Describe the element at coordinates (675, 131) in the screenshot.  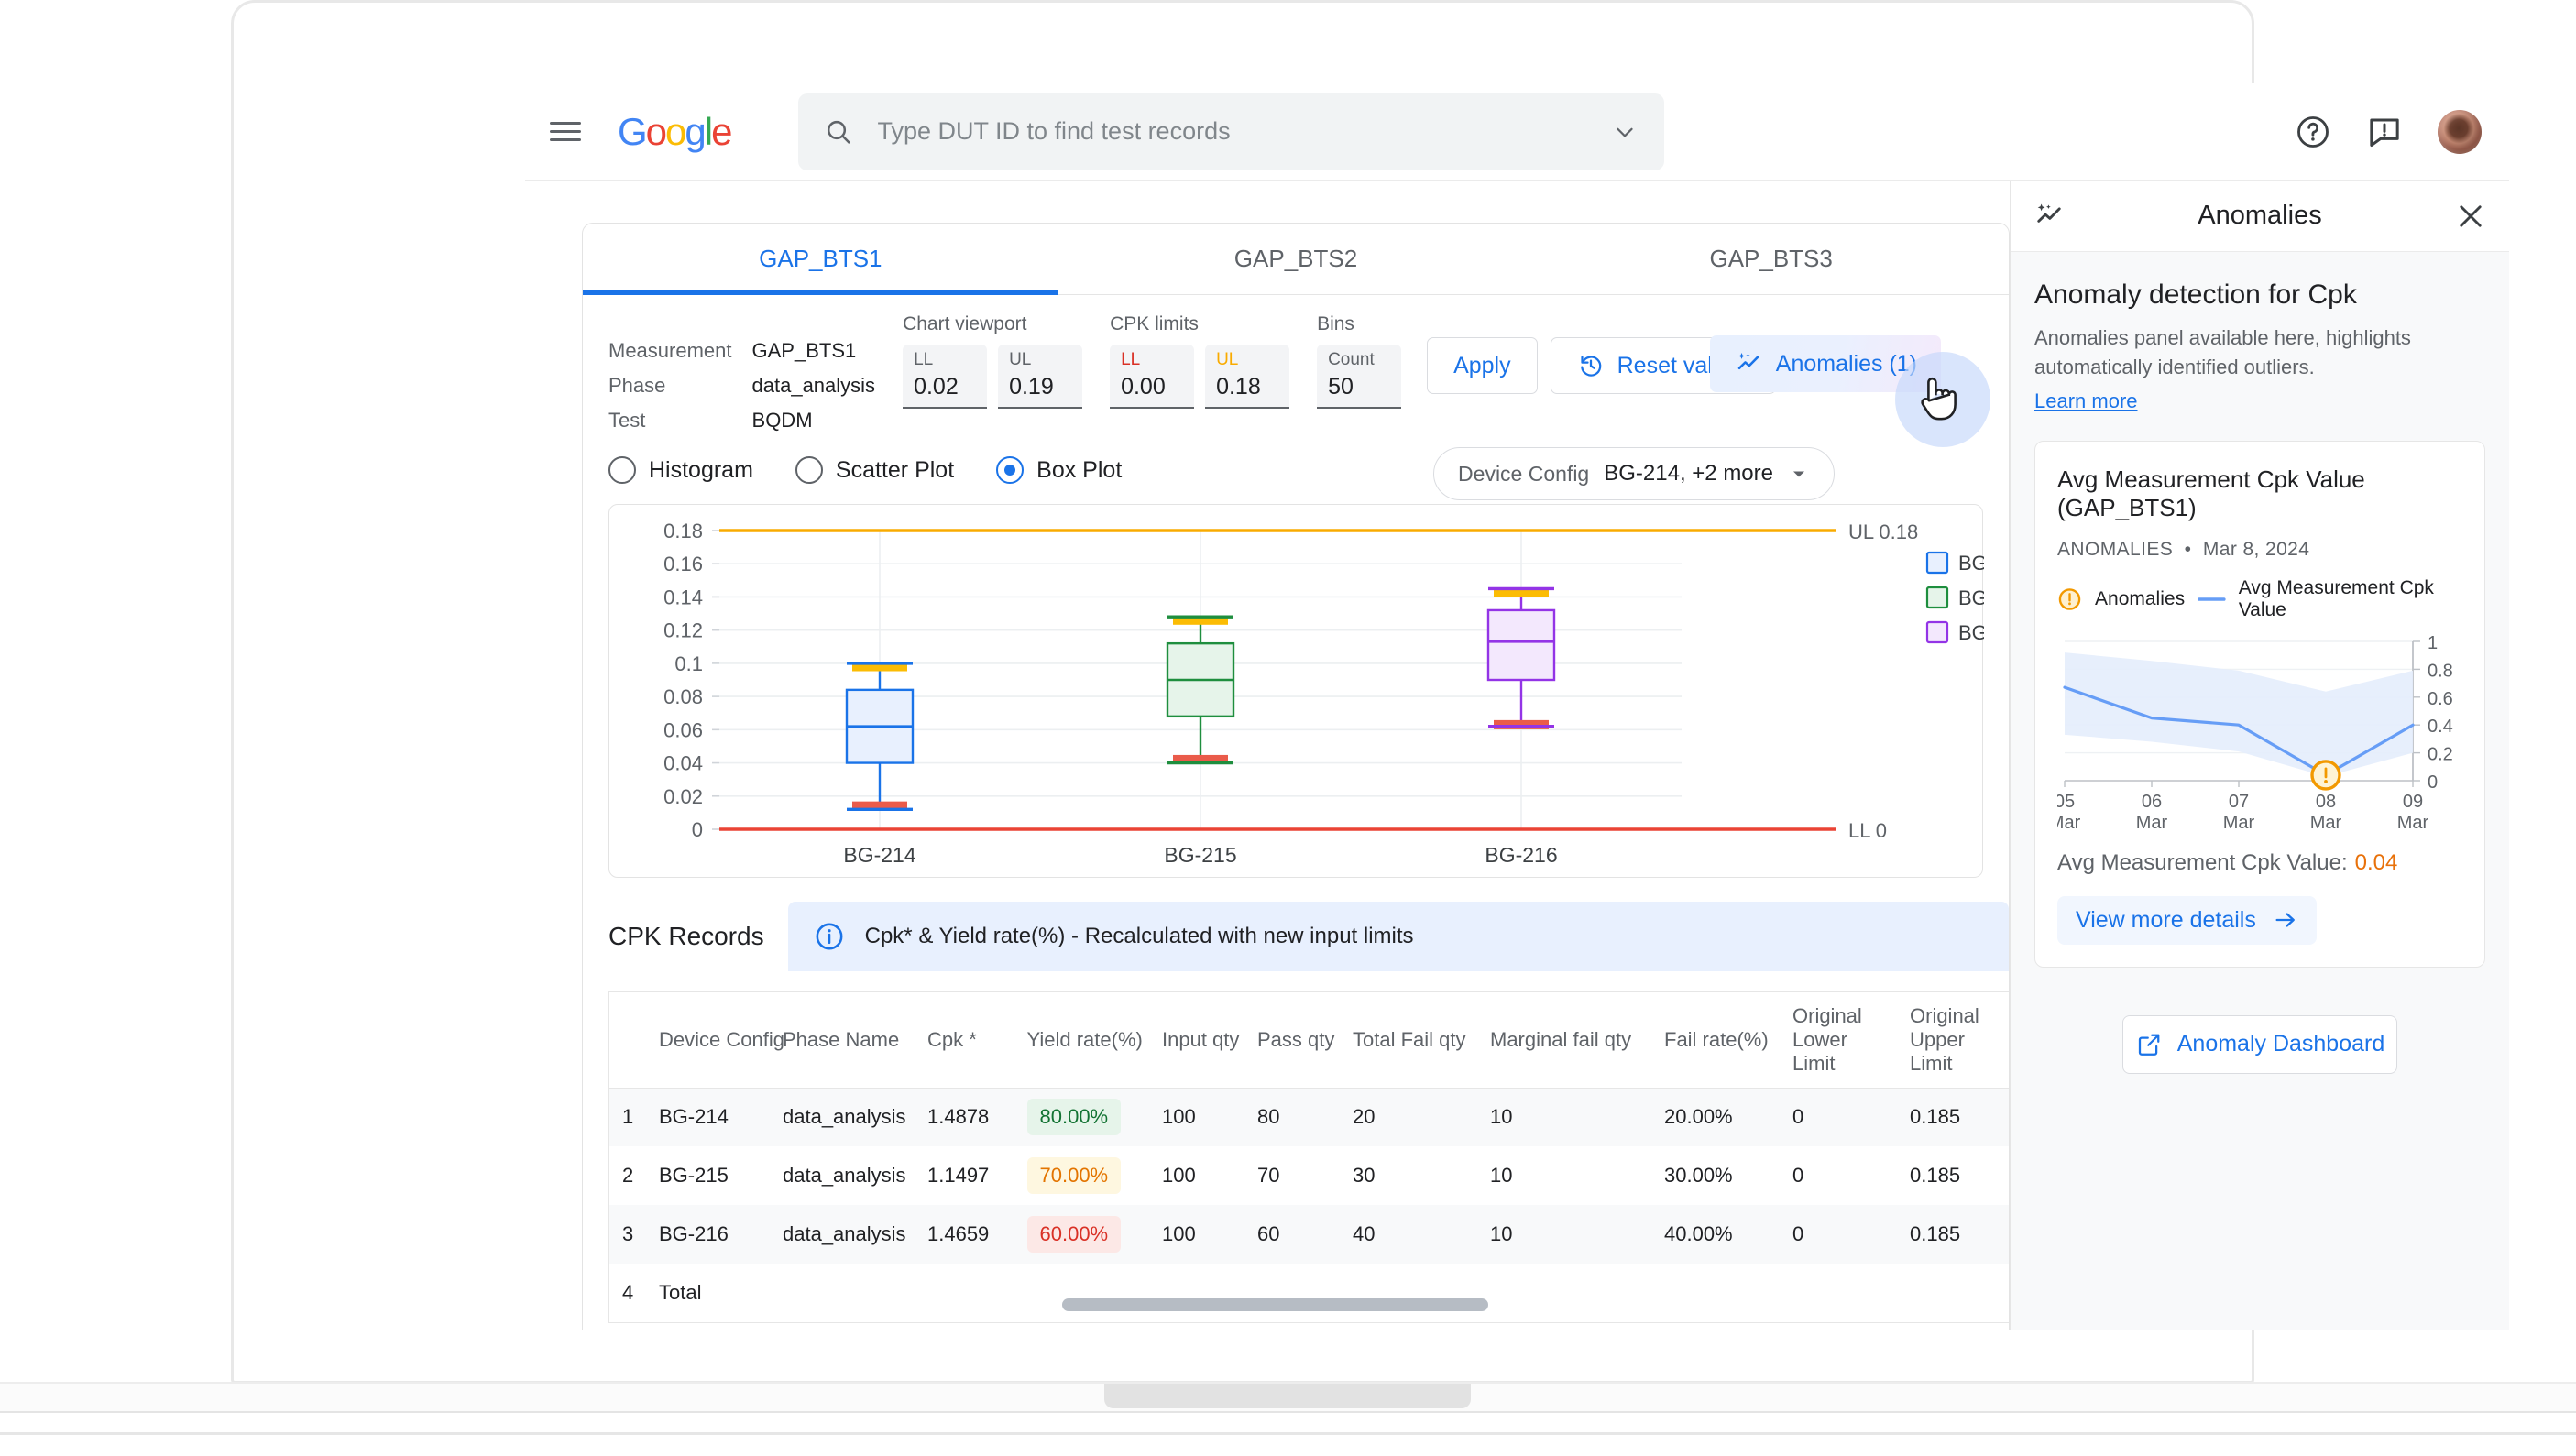
I see `google-logo: Google` at that location.